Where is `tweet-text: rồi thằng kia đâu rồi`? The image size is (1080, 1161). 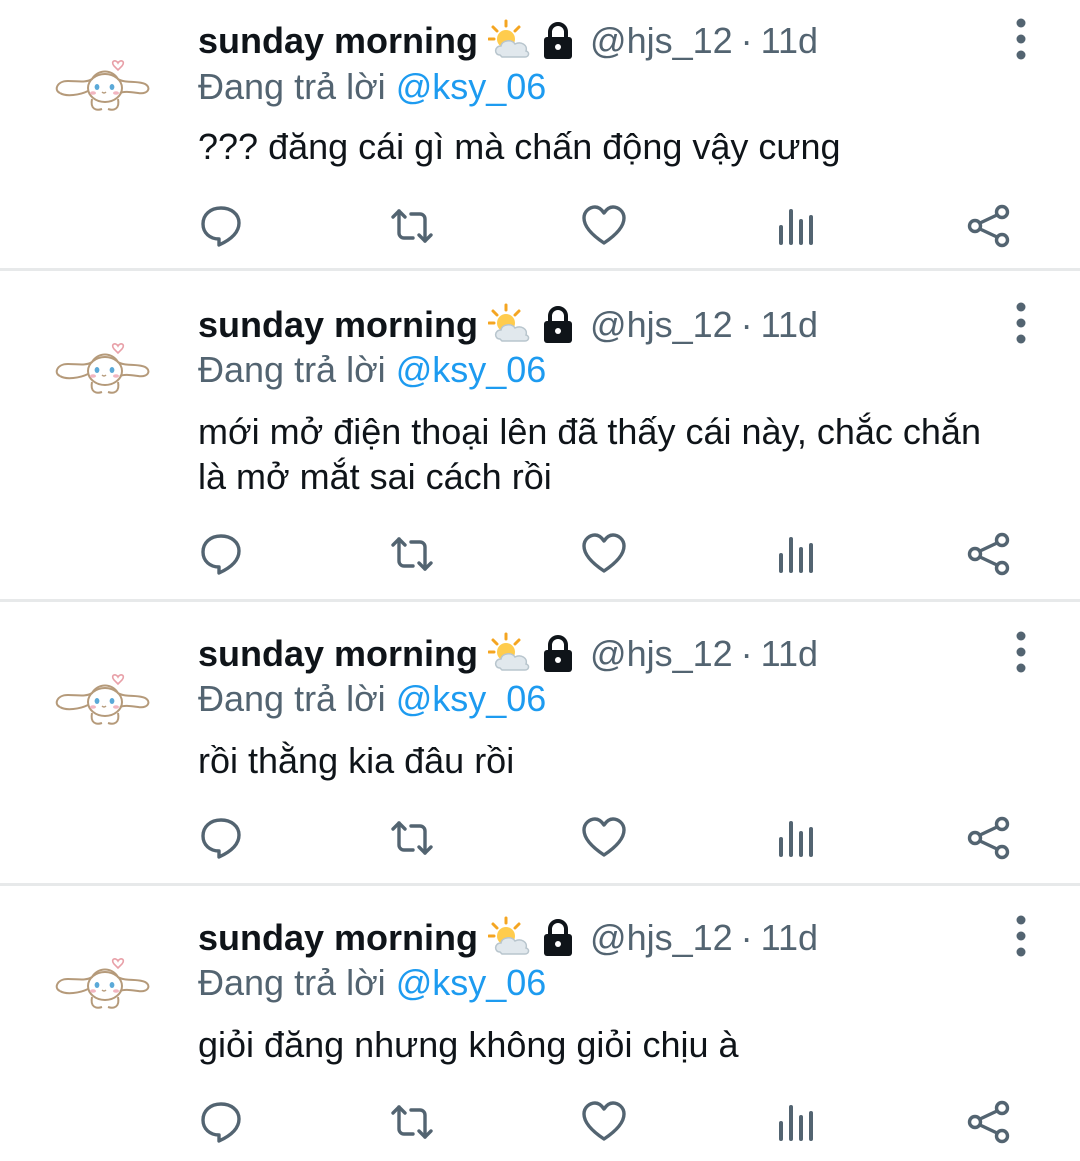 tweet-text: rồi thằng kia đâu rồi is located at coordinates (356, 760).